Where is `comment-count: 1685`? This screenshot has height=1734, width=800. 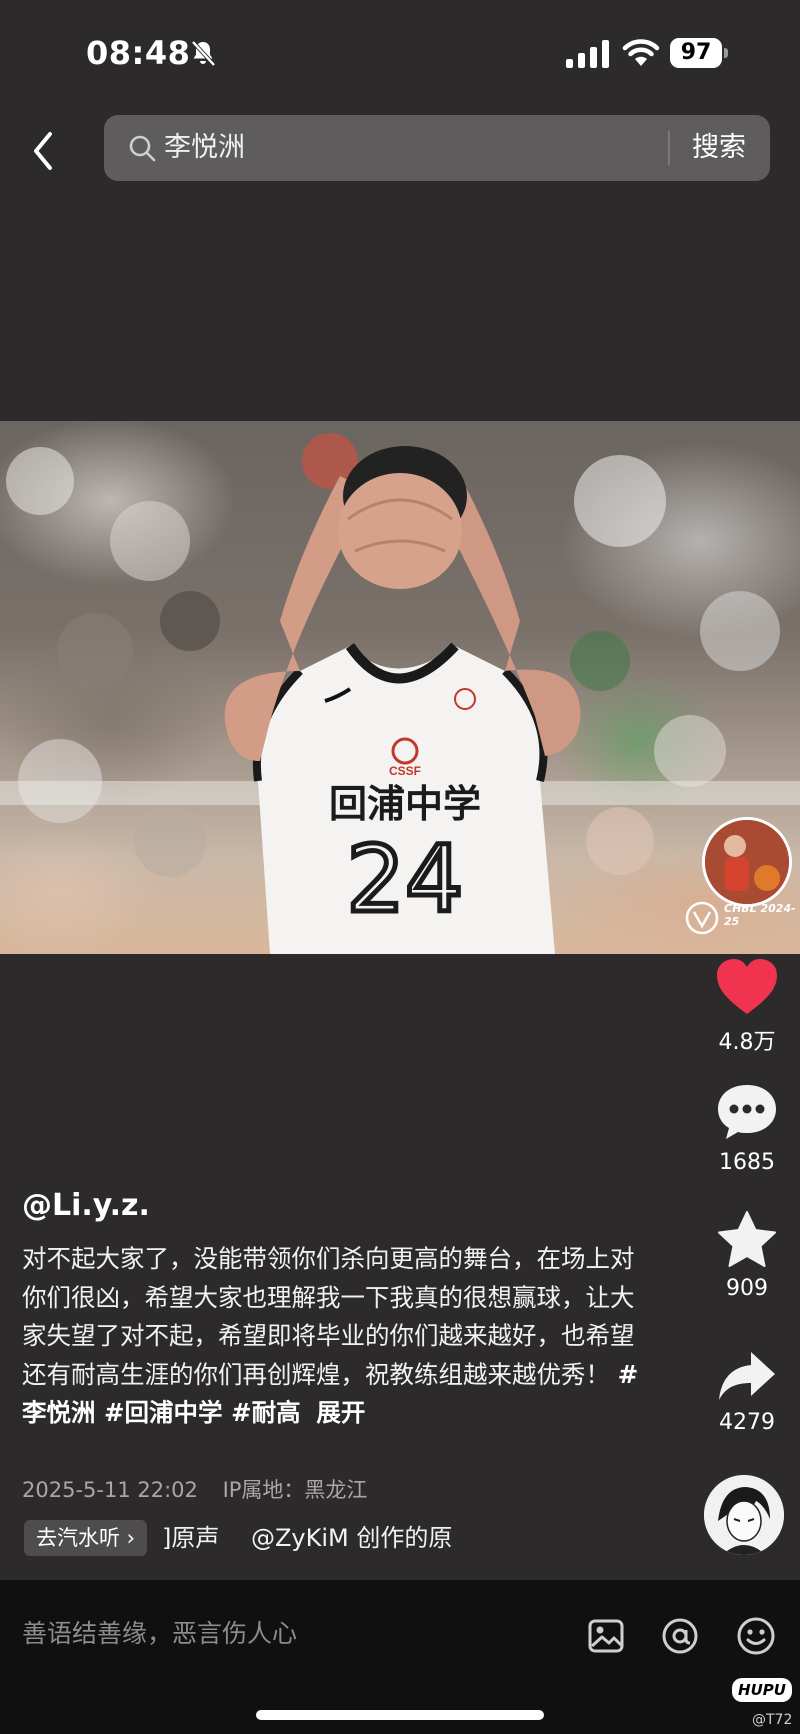
comment-count: 1685 is located at coordinates (747, 1162).